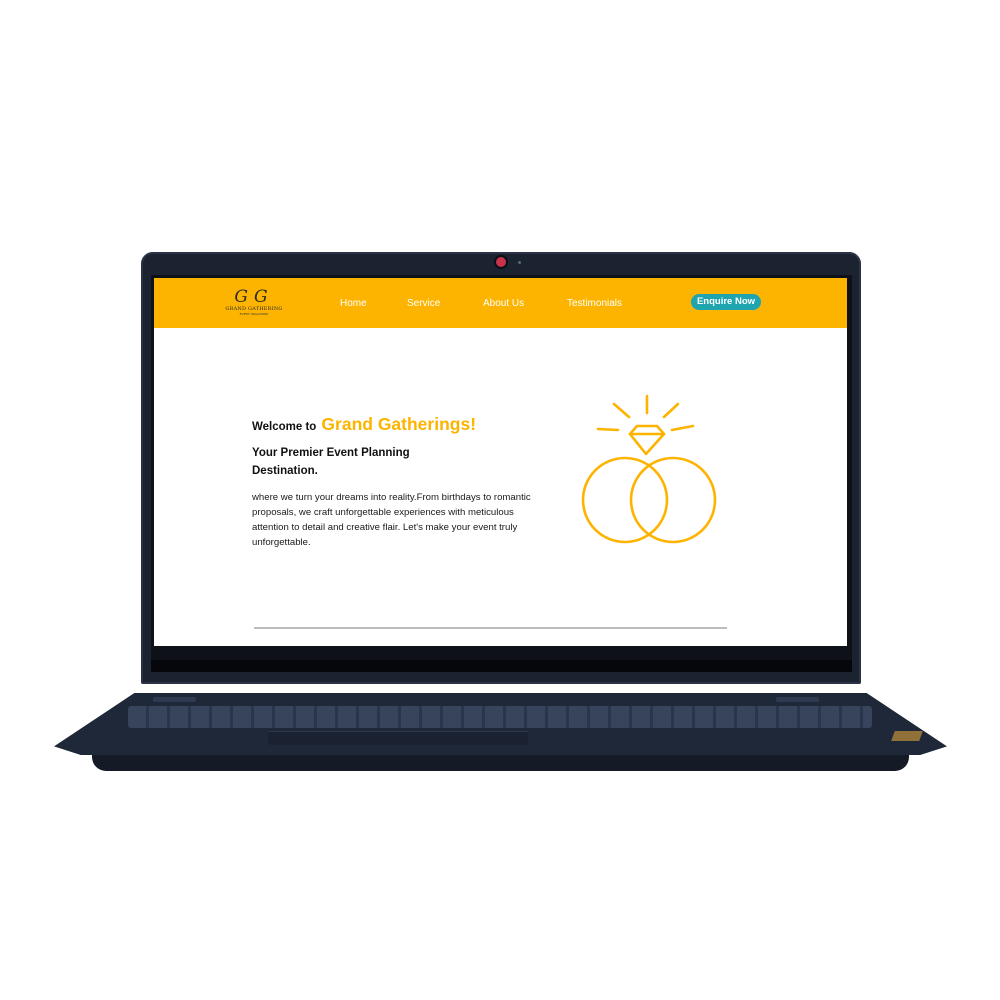 This screenshot has height=1000, width=1000. What do you see at coordinates (423, 303) in the screenshot?
I see `nav-link-service: Service` at bounding box center [423, 303].